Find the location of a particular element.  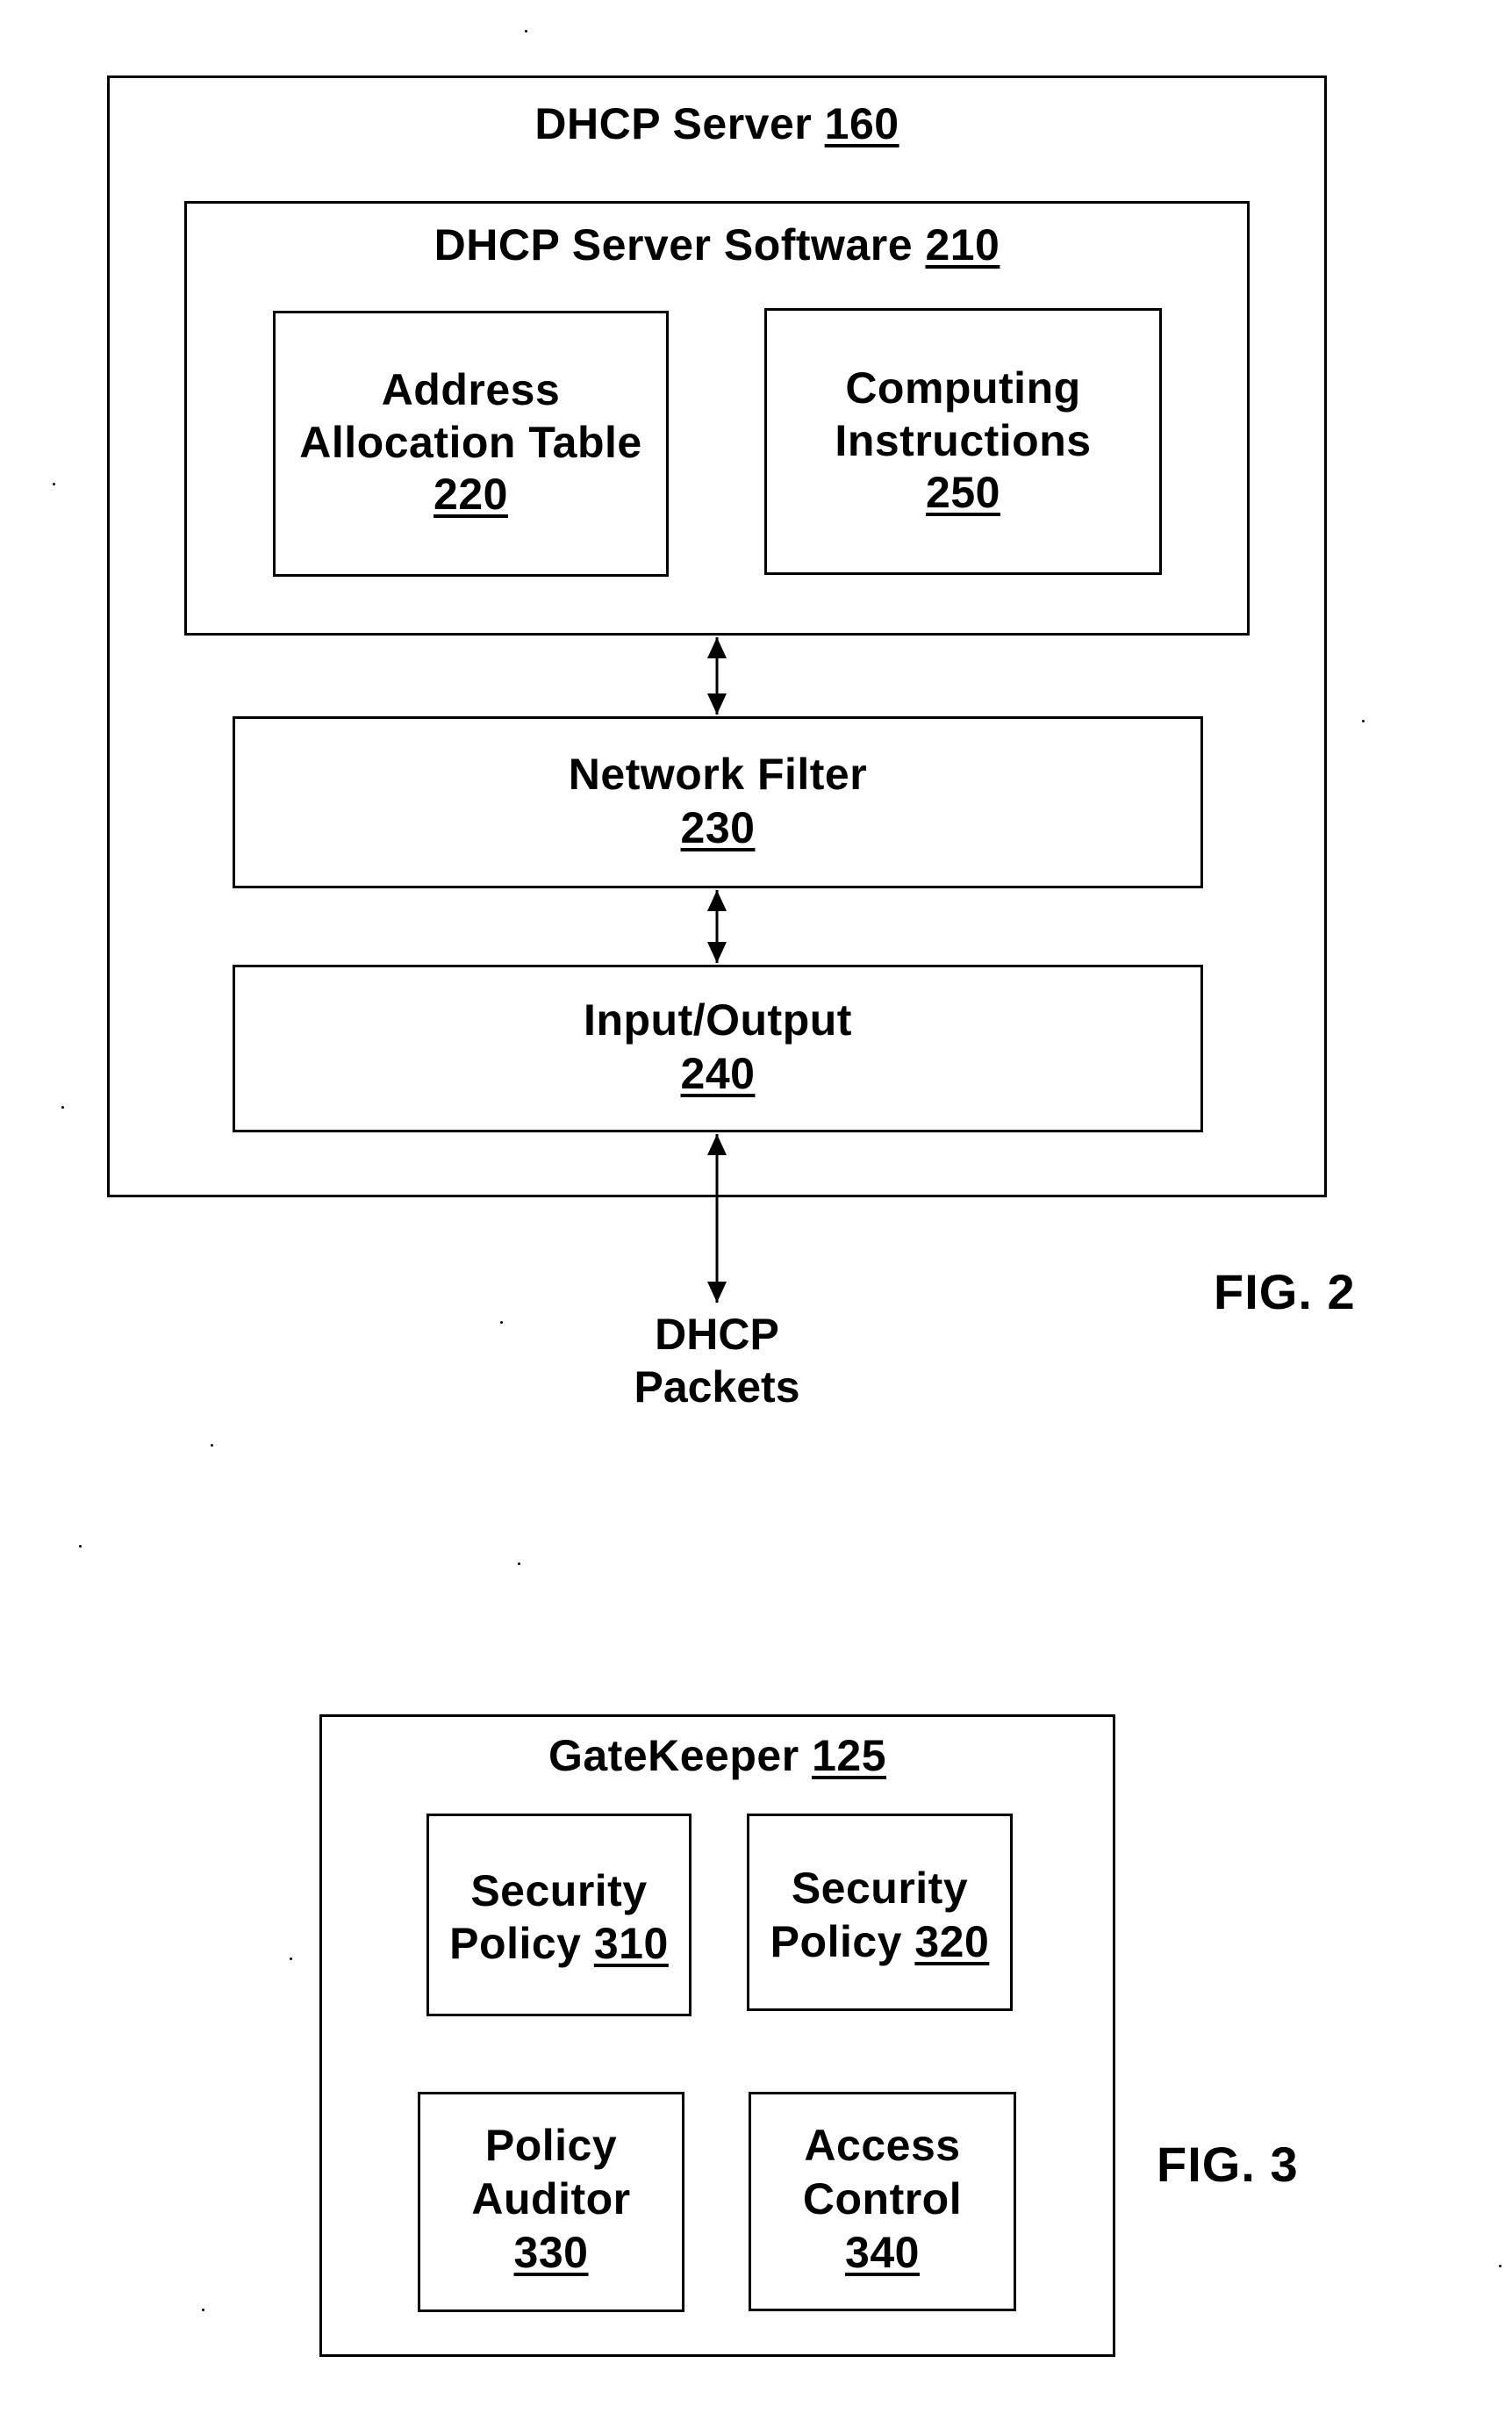

security-policy-320-line2-wrap: Policy 320 is located at coordinates (880, 1941).